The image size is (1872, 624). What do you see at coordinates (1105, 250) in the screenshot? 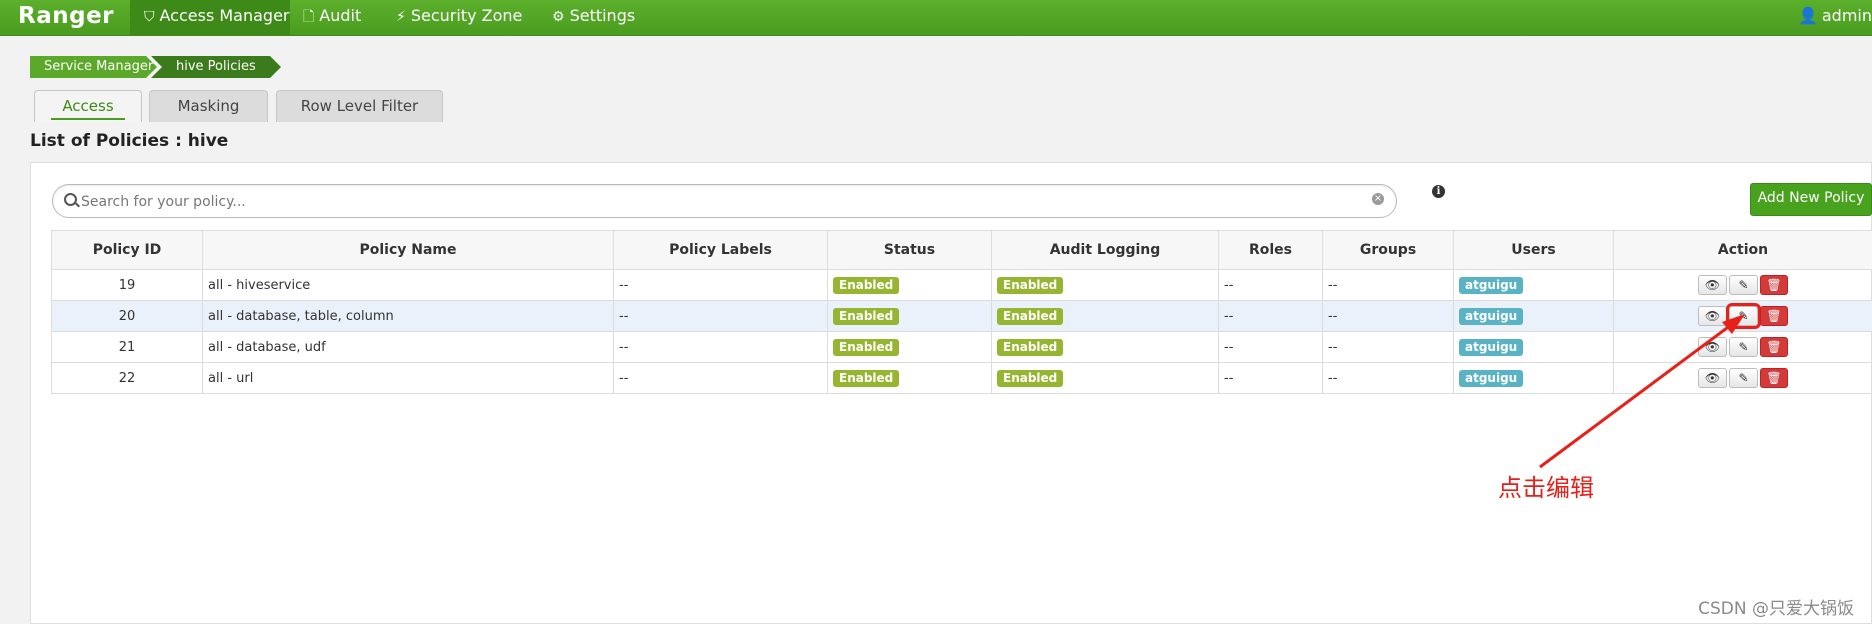
I see `col-header-audit-logging: Audit Logging` at bounding box center [1105, 250].